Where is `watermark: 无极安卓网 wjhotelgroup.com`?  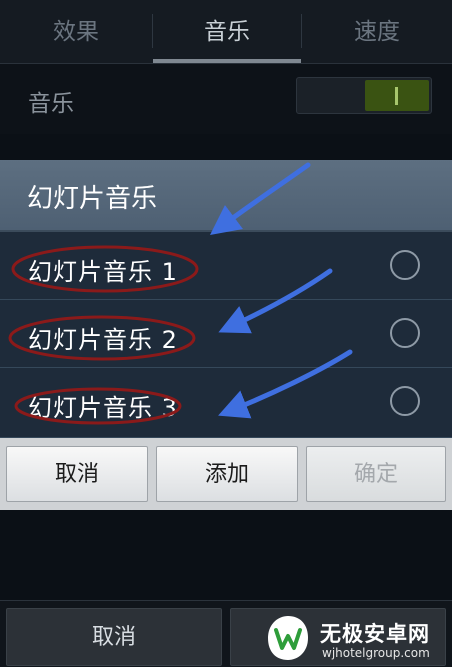
watermark: 无极安卓网 wjhotelgroup.com is located at coordinates (357, 639).